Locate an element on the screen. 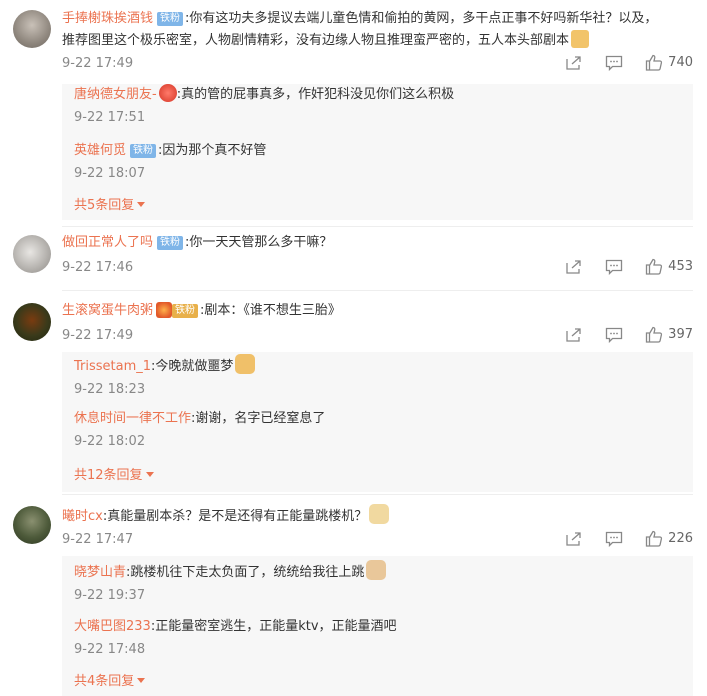 The width and height of the screenshot is (707, 696). reply-text: 真的管的屁事真多，作奸犯科没见你们这么积极 is located at coordinates (318, 94).